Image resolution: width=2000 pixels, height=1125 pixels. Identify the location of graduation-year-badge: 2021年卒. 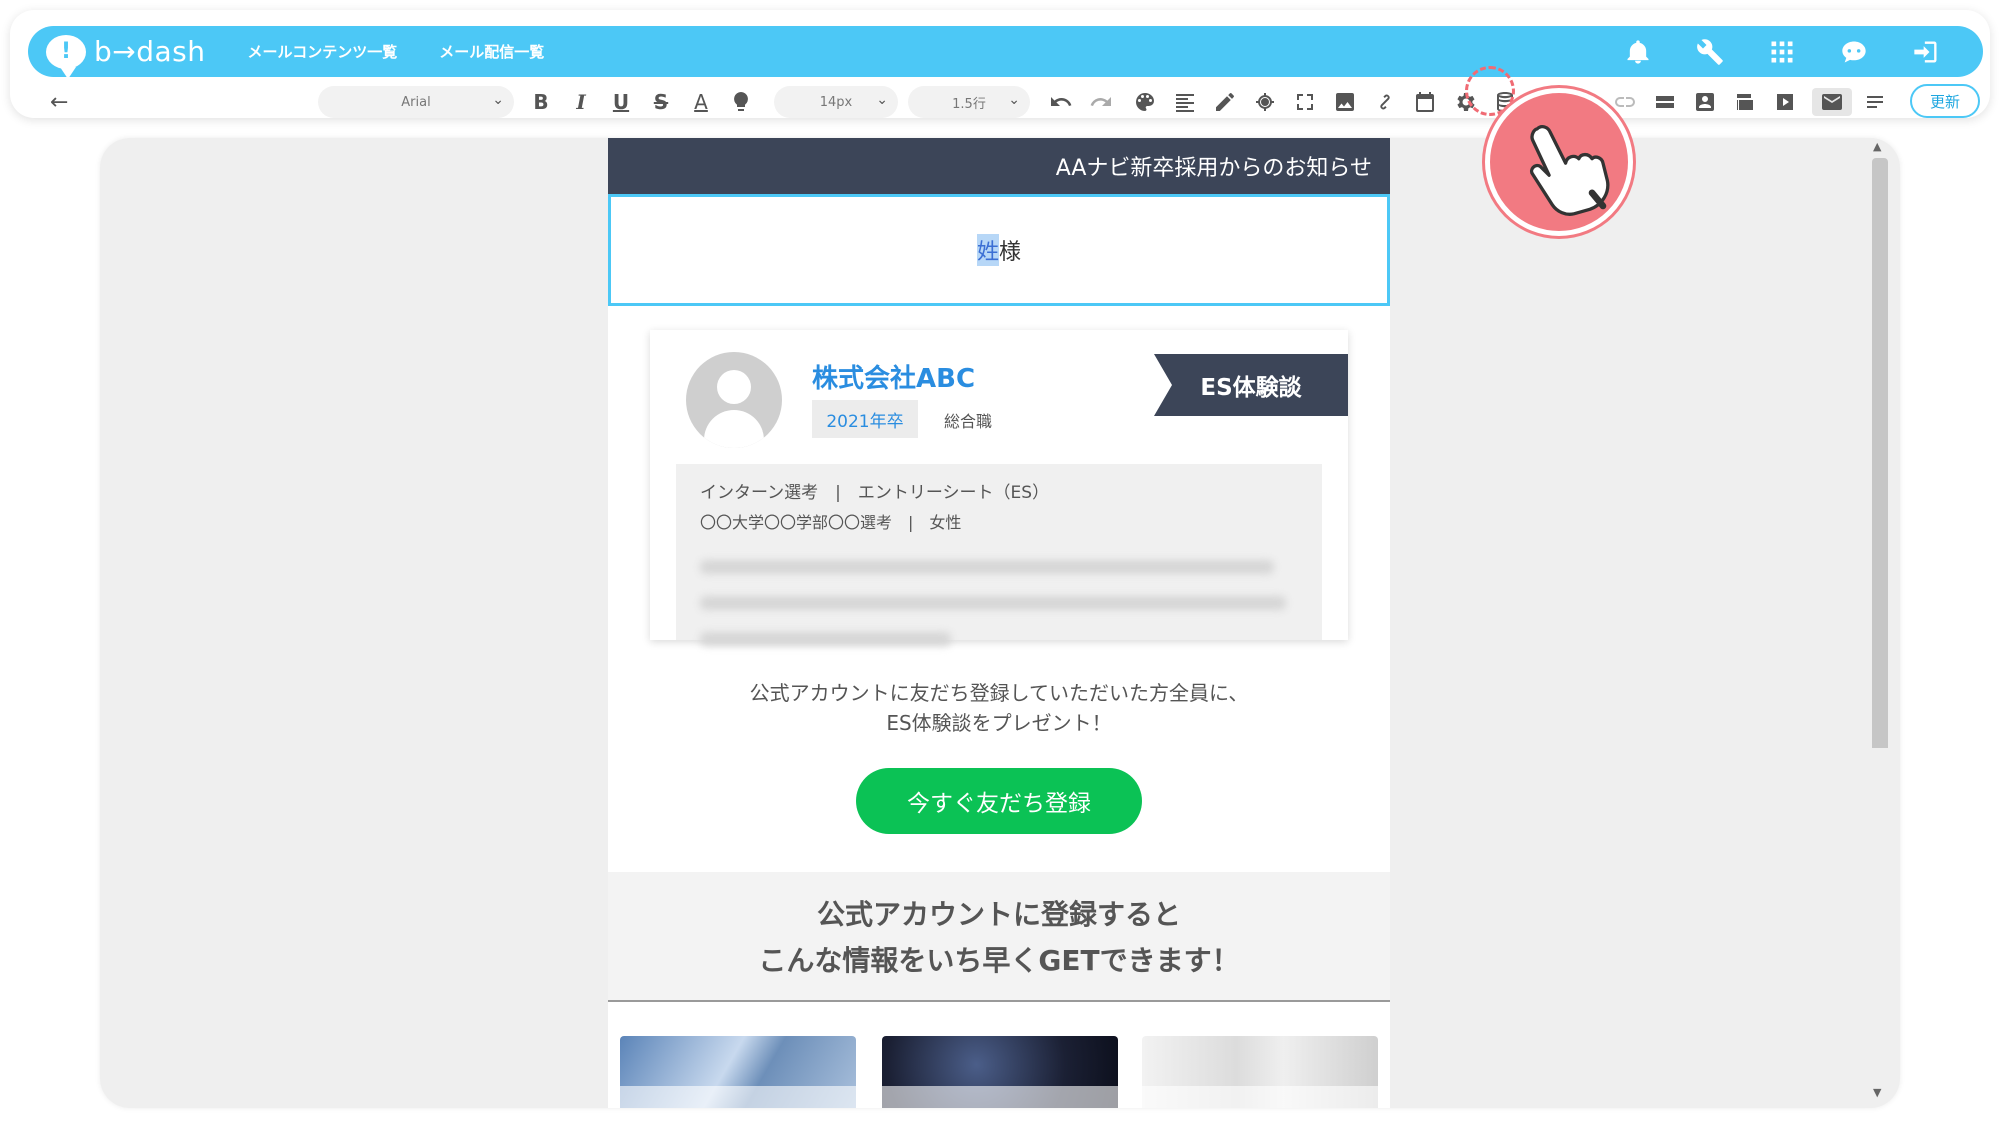
(865, 419).